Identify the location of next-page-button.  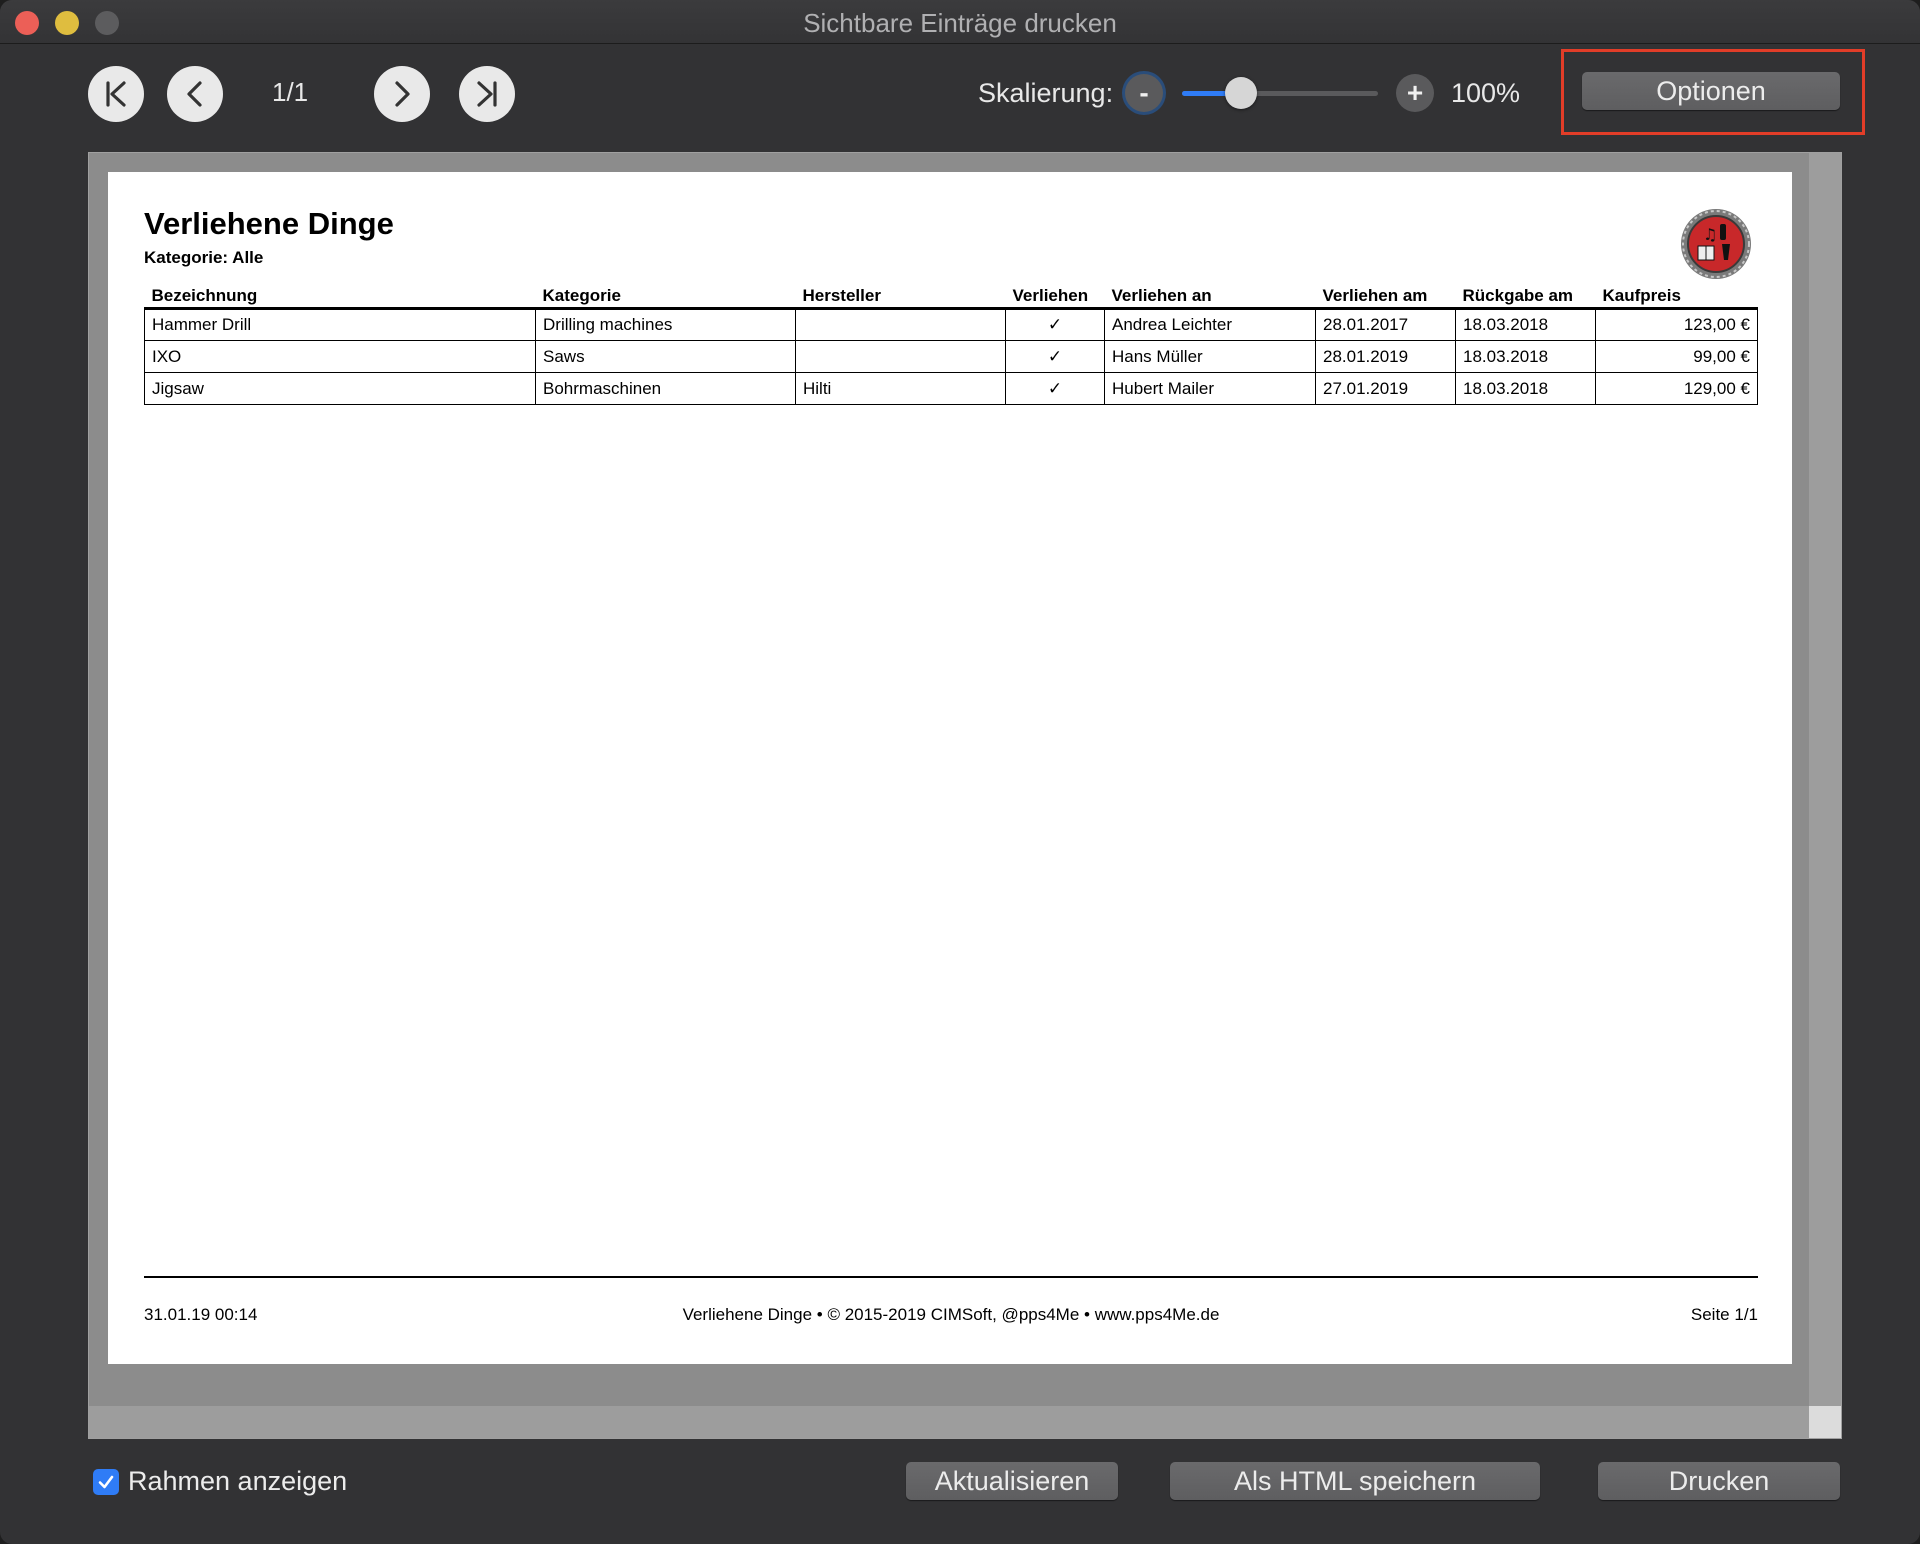
(402, 94).